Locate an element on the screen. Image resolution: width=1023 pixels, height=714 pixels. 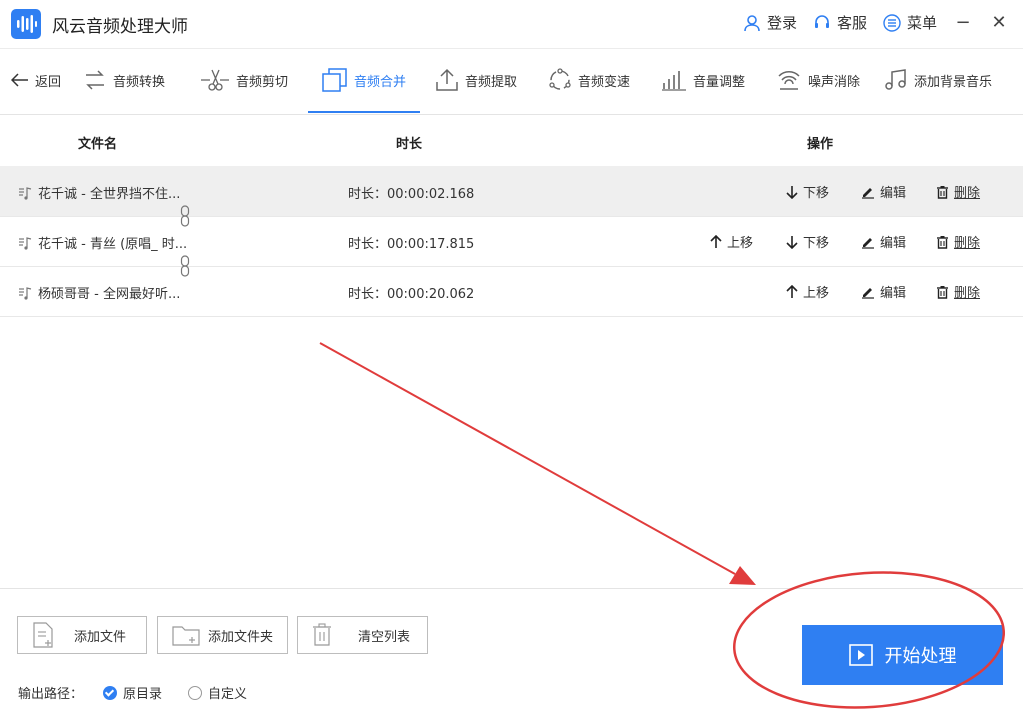
tab-audio-cut: 音频剪切 is located at coordinates (244, 80).